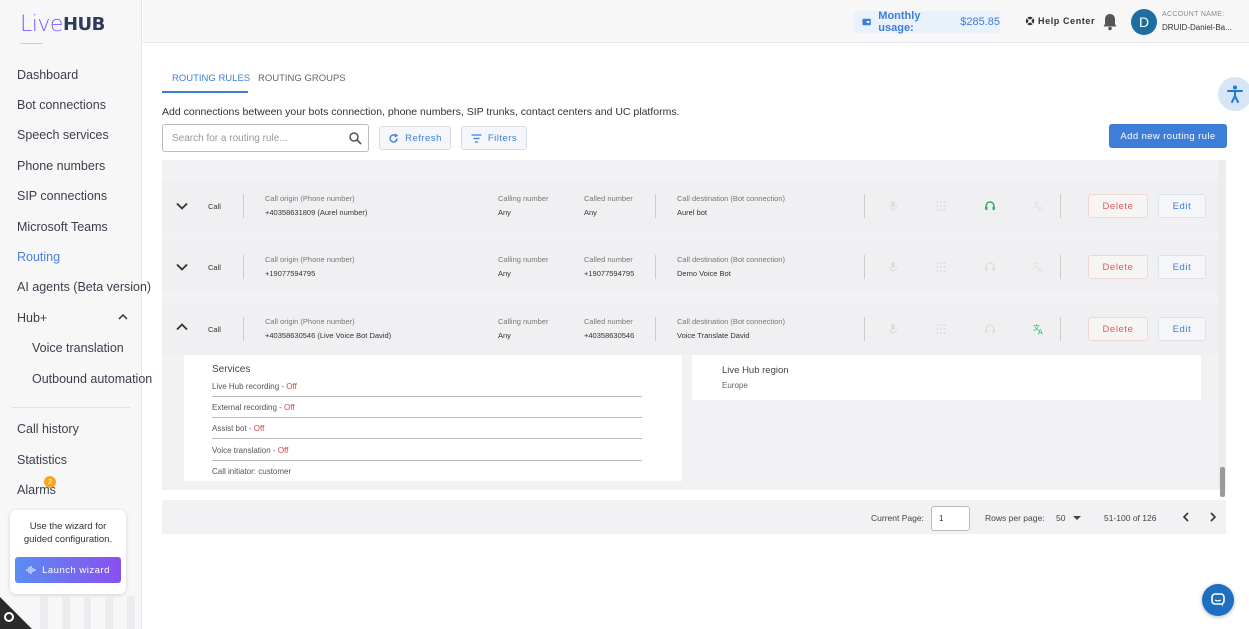 This screenshot has height=629, width=1249. I want to click on chat-launcher-button, so click(1218, 600).